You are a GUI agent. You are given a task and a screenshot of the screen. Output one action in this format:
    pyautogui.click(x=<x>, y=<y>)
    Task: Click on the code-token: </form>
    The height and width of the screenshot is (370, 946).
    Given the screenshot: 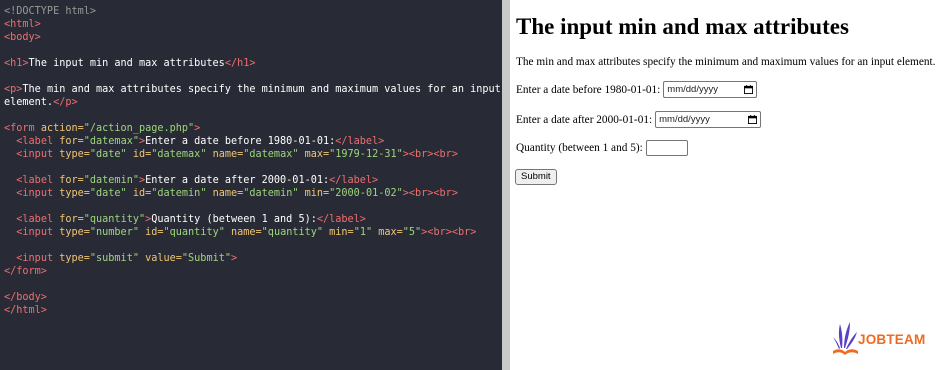 What is the action you would take?
    pyautogui.click(x=25, y=271)
    